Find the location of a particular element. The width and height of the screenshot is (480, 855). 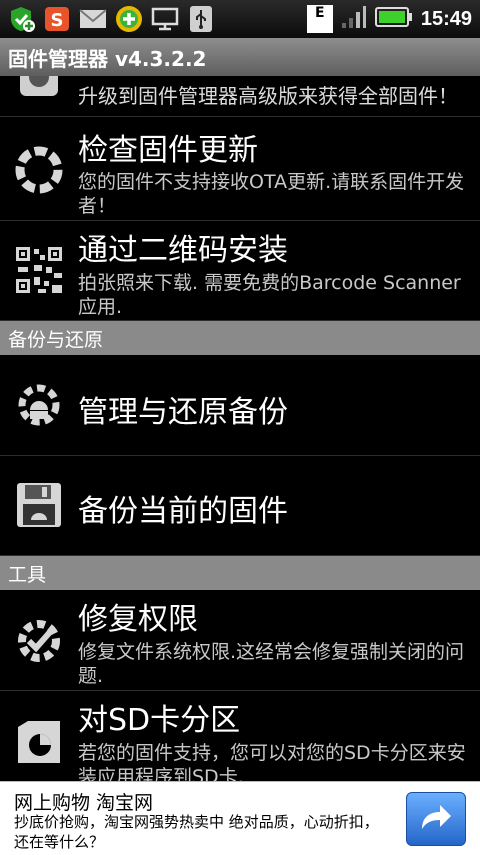

list-item-sd-partition: 对SD卡分区 若您的固件支持，您可以对您的SD卡分区来安装应用程序到SD卡. is located at coordinates (240, 736).